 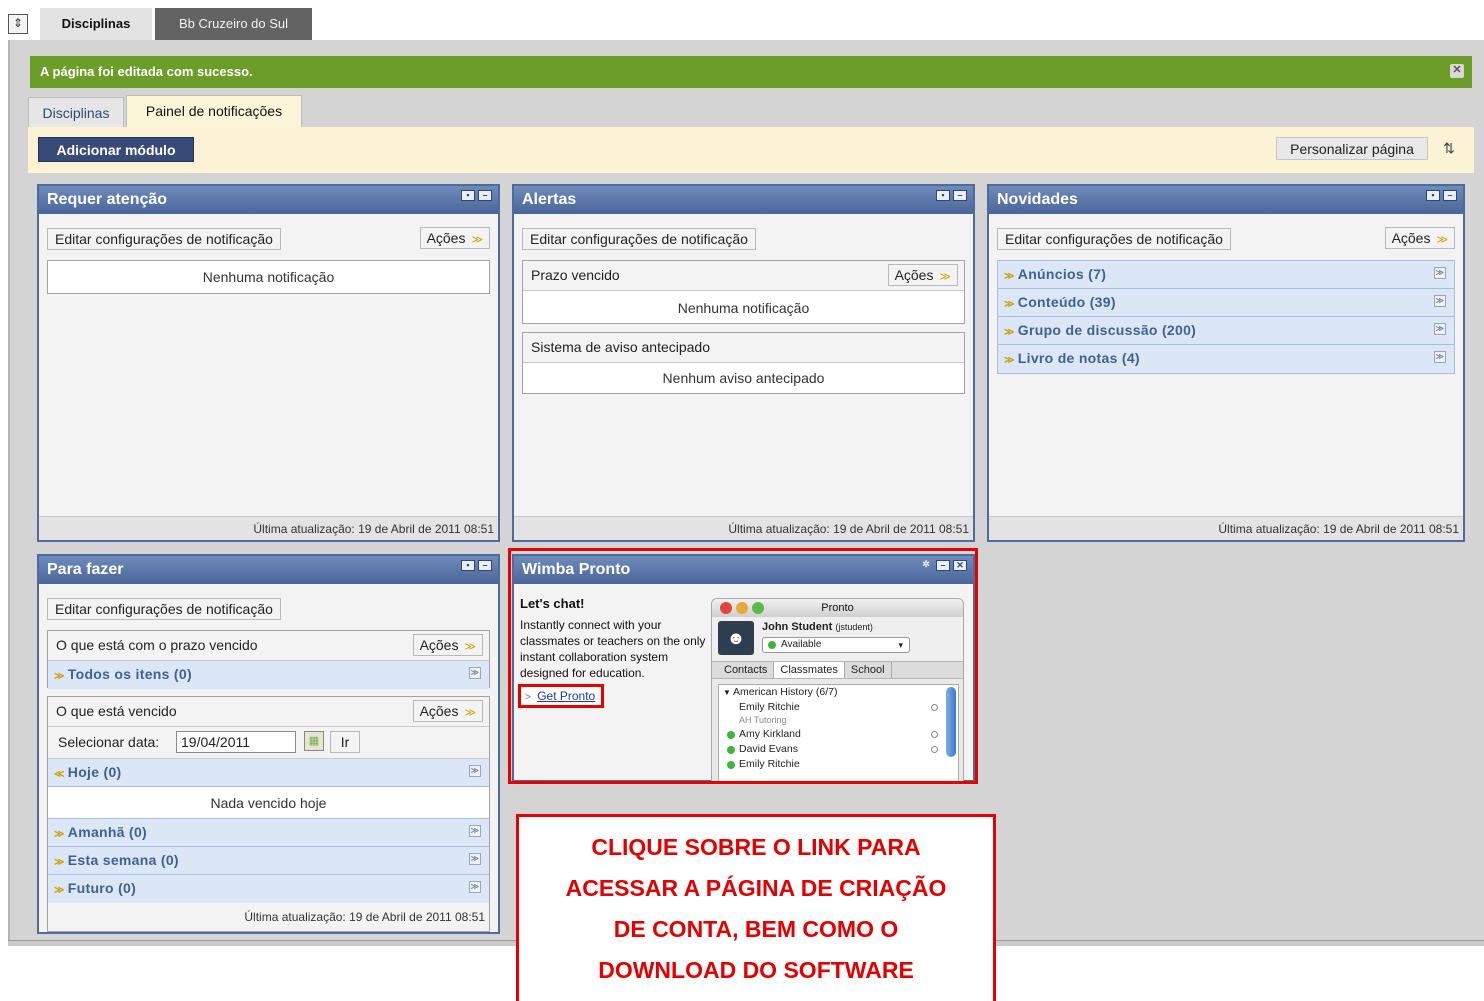 I want to click on list-item: ≫ Anúncios (7) ≫, so click(x=1226, y=275).